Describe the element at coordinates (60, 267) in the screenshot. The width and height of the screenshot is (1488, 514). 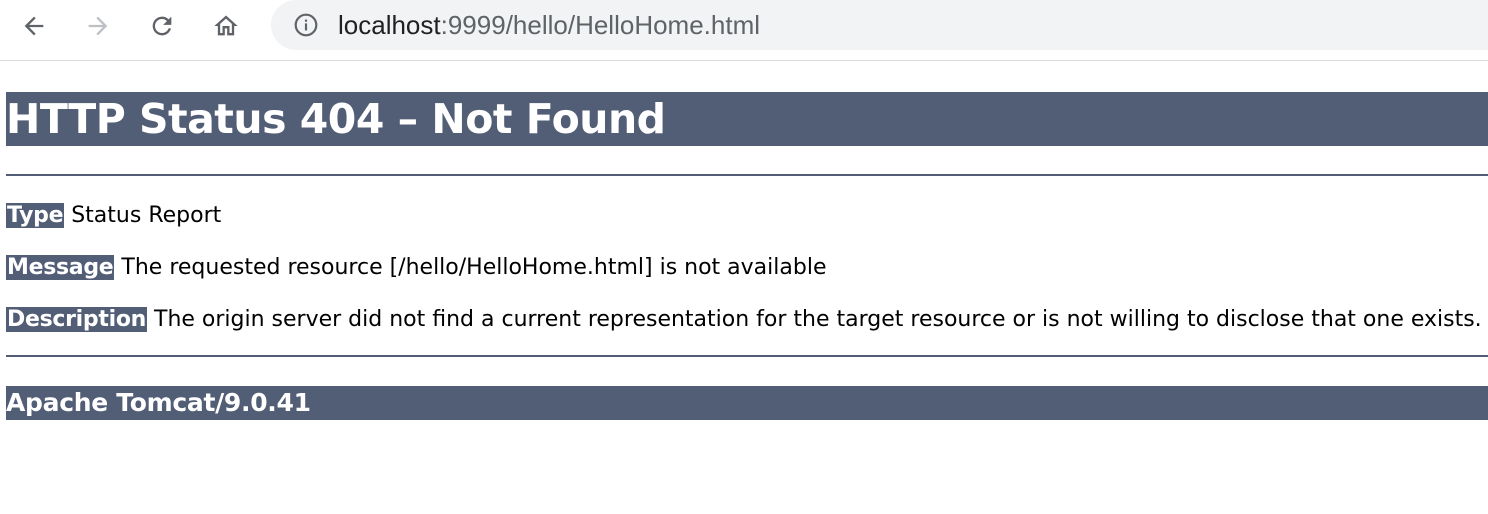
I see `message-label: Message` at that location.